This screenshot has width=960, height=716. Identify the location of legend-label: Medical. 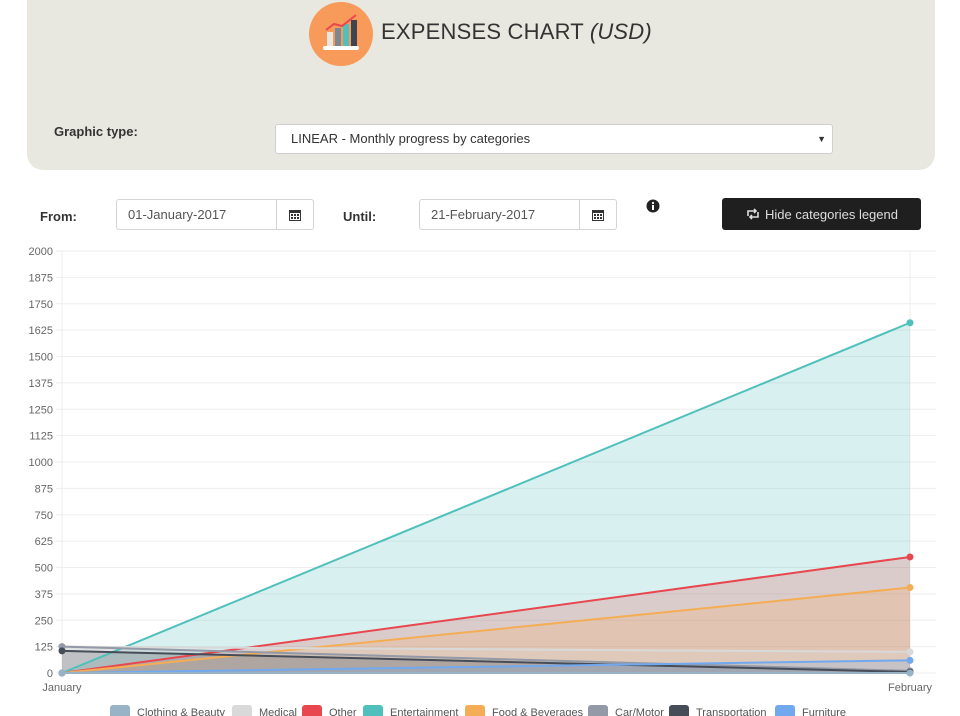
(278, 711).